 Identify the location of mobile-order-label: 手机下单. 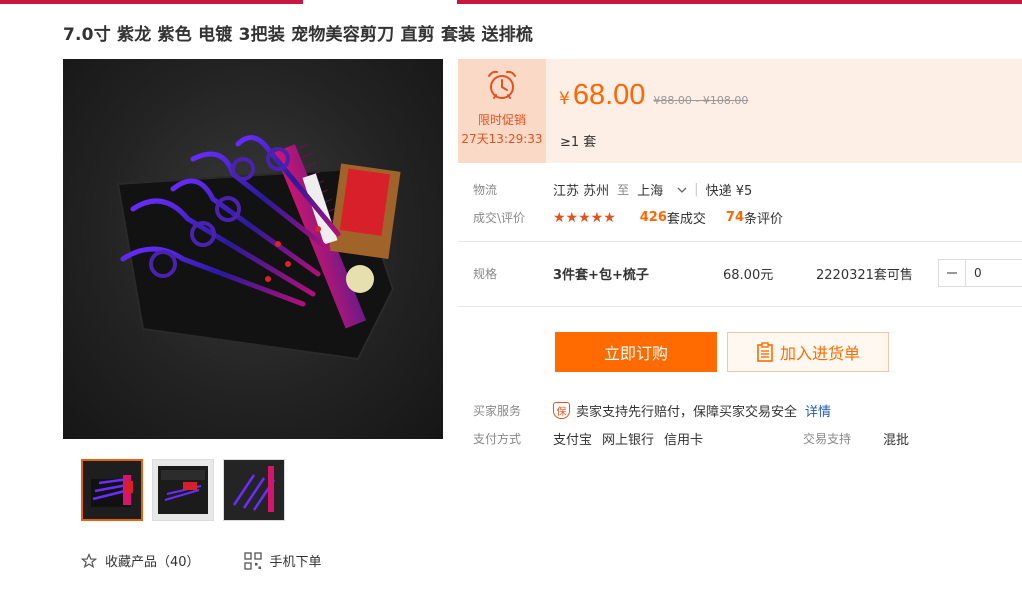
(295, 562).